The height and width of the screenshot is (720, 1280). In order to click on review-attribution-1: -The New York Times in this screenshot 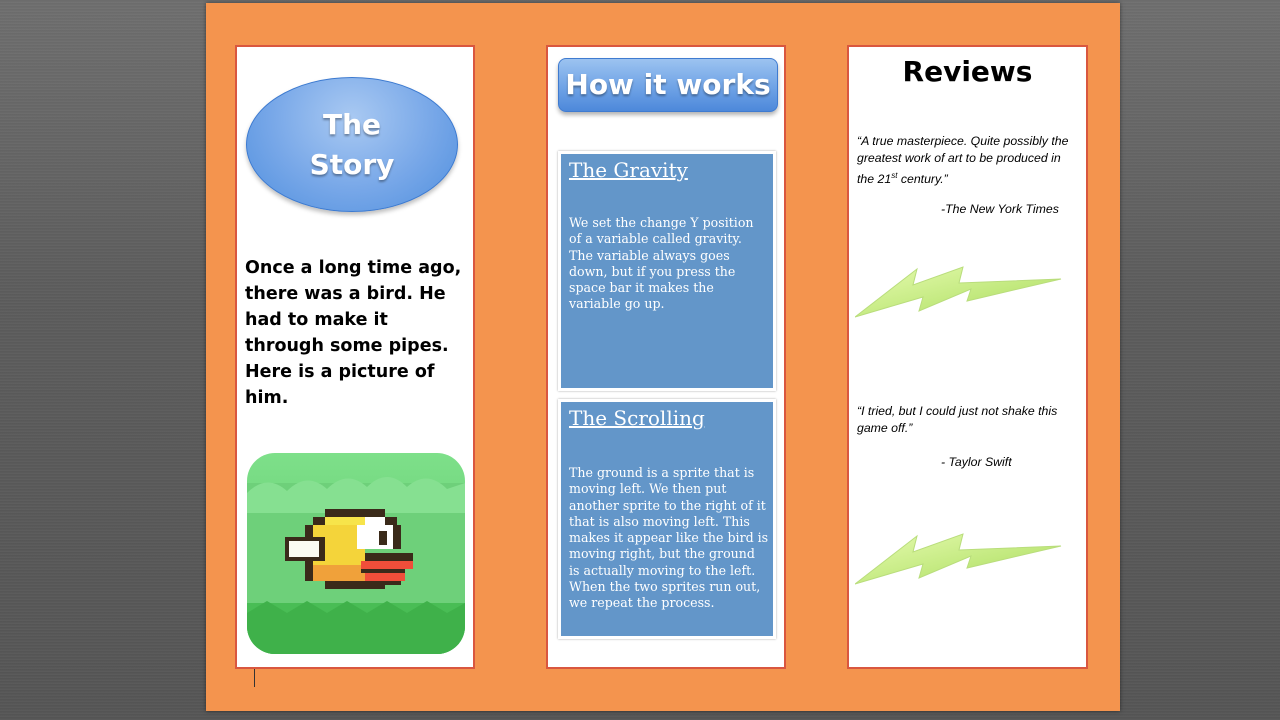, I will do `click(1000, 209)`.